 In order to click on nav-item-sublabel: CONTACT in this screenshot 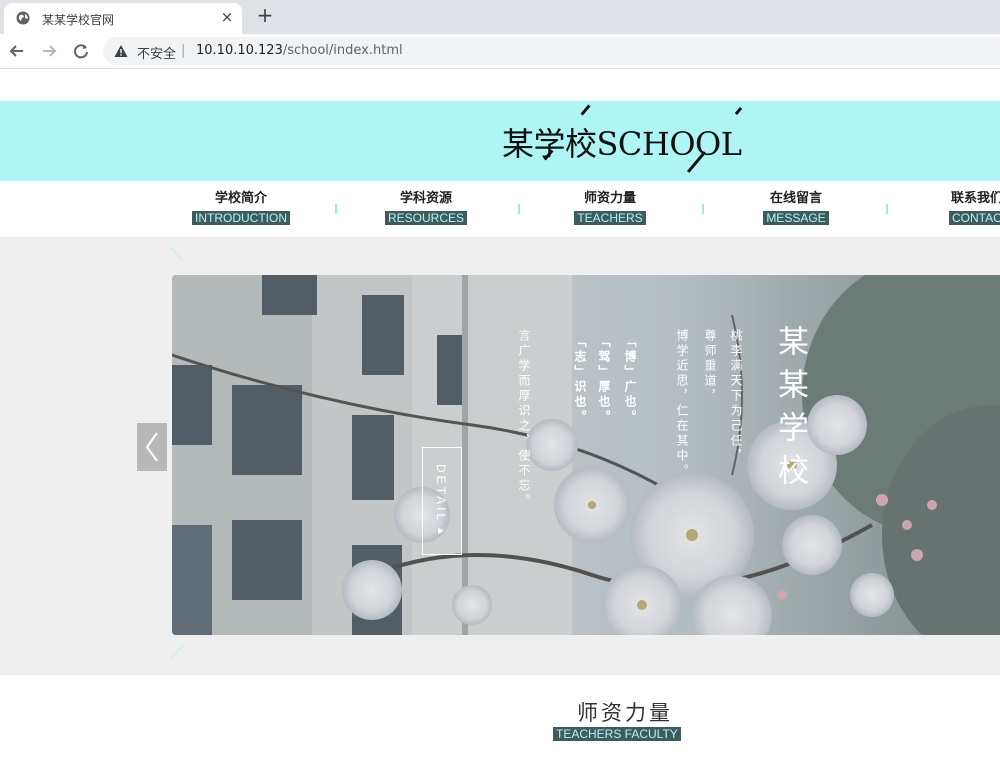, I will do `click(974, 218)`.